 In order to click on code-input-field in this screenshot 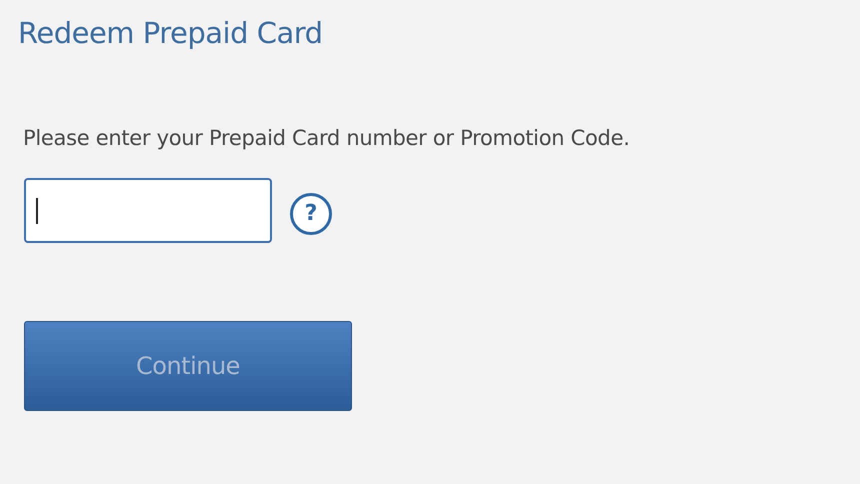, I will do `click(148, 210)`.